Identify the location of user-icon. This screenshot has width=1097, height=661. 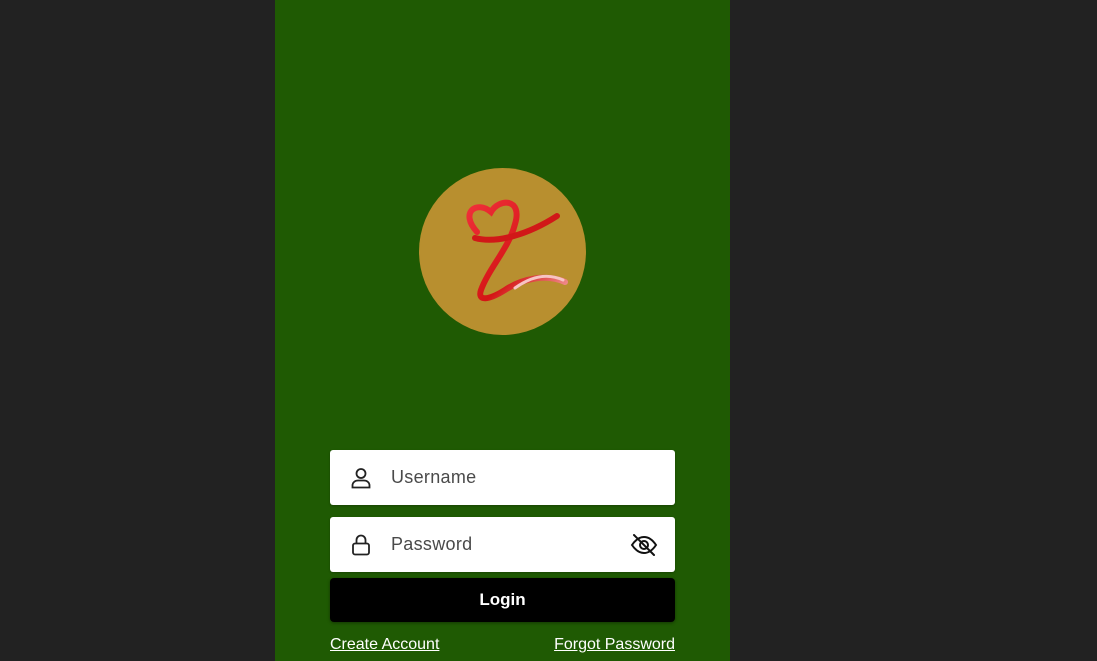
(361, 478).